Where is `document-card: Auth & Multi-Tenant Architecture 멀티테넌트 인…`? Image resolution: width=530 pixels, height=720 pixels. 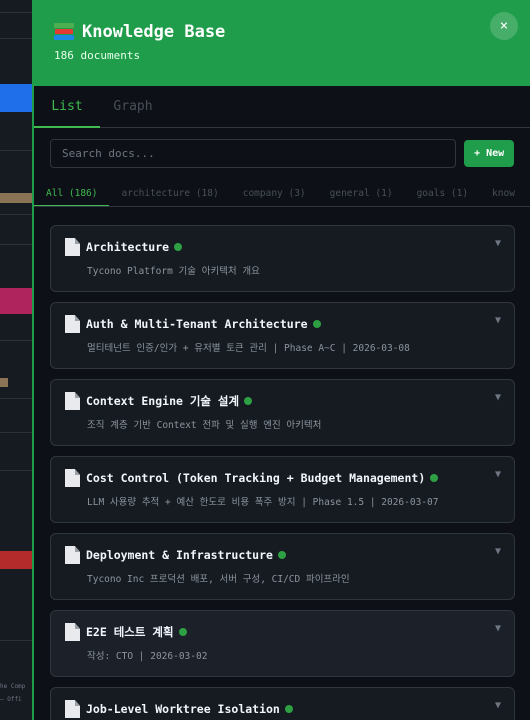
document-card: Auth & Multi-Tenant Architecture 멀티테넌트 인… is located at coordinates (282, 335).